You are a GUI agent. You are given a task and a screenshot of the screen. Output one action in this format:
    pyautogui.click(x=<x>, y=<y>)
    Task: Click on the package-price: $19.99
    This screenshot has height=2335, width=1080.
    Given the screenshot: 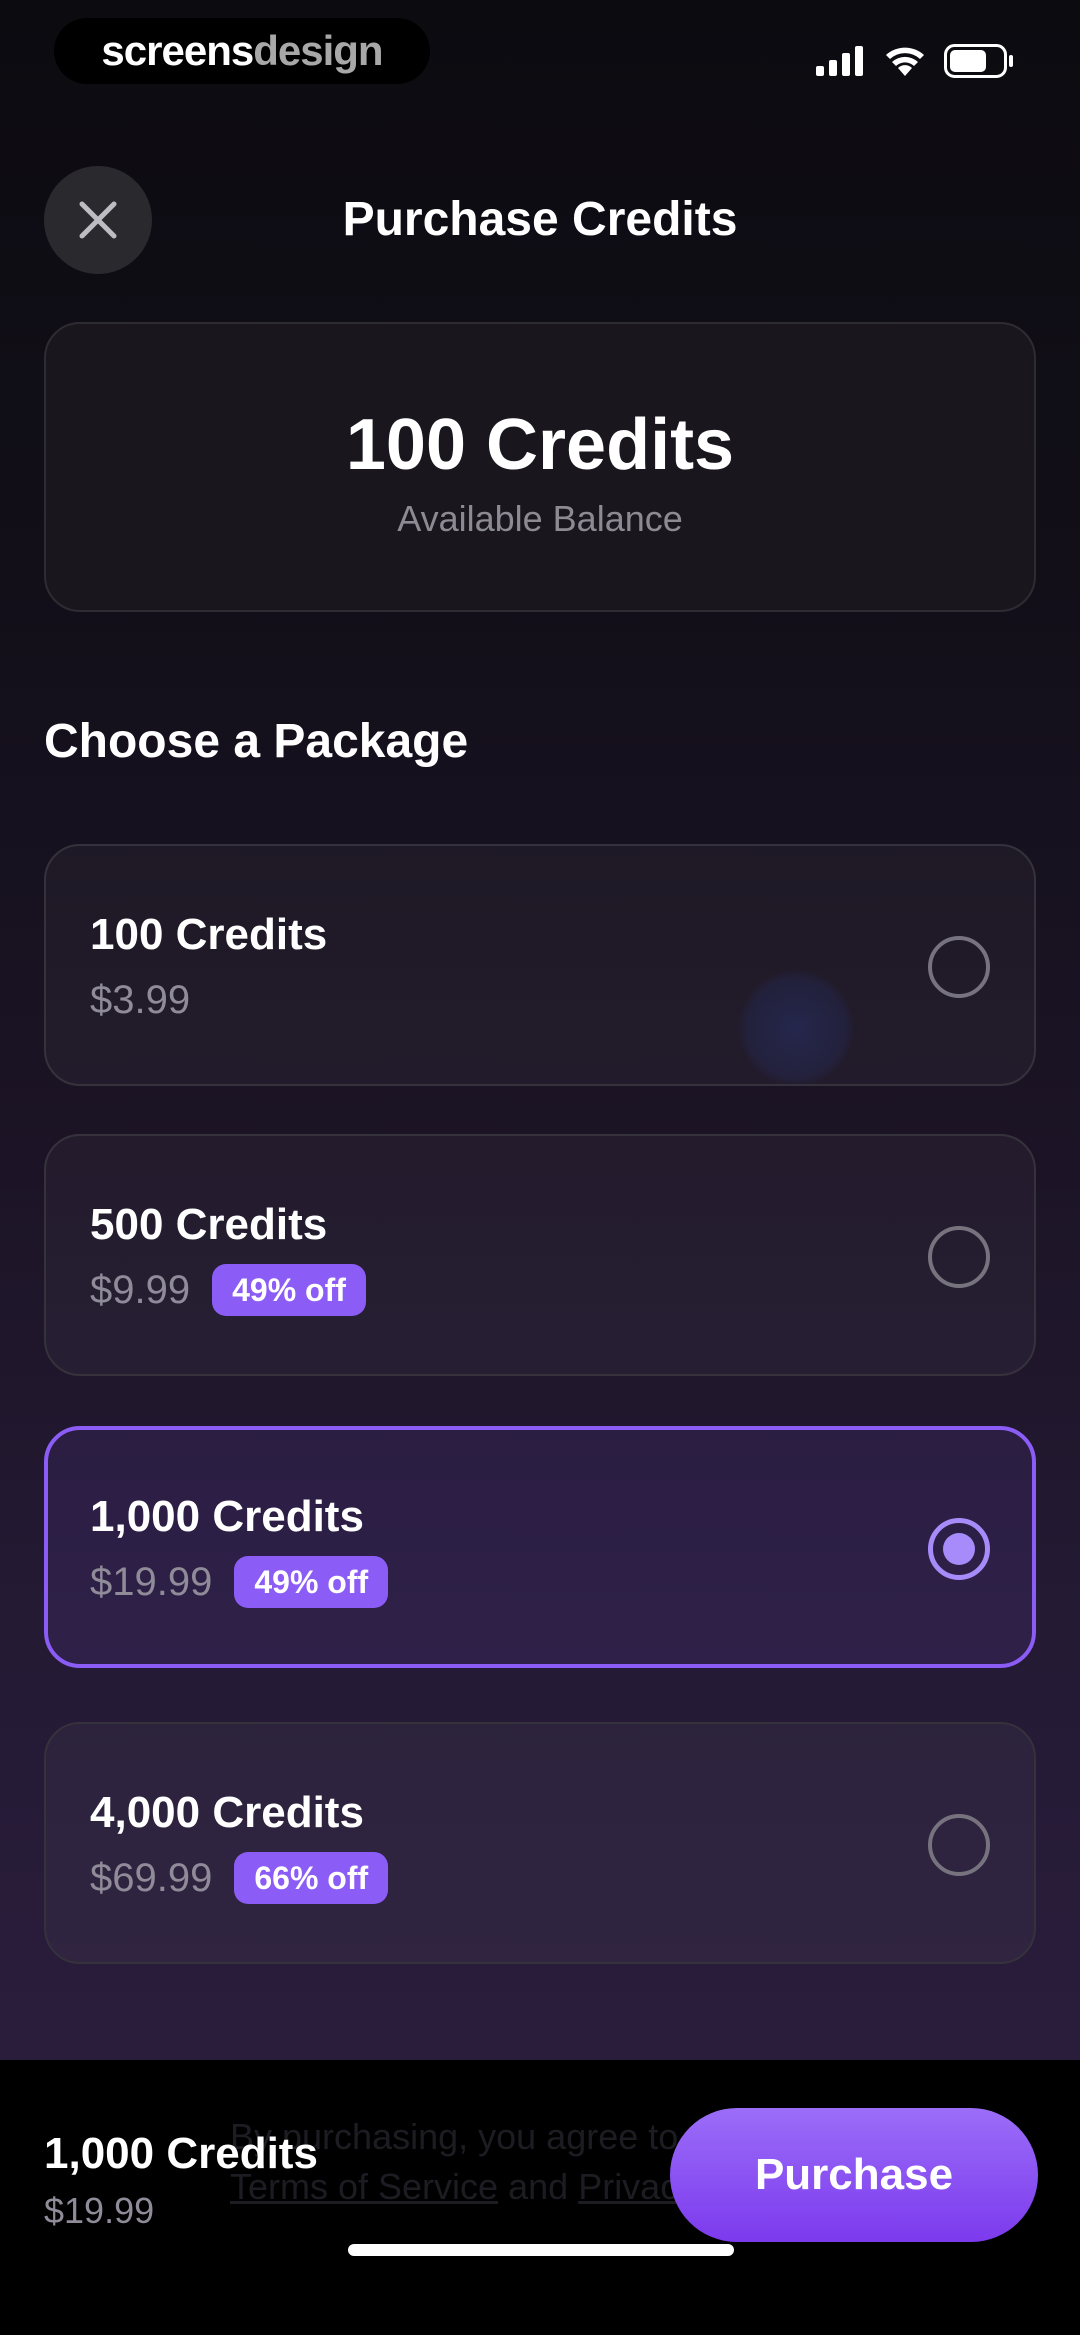 What is the action you would take?
    pyautogui.click(x=151, y=1582)
    